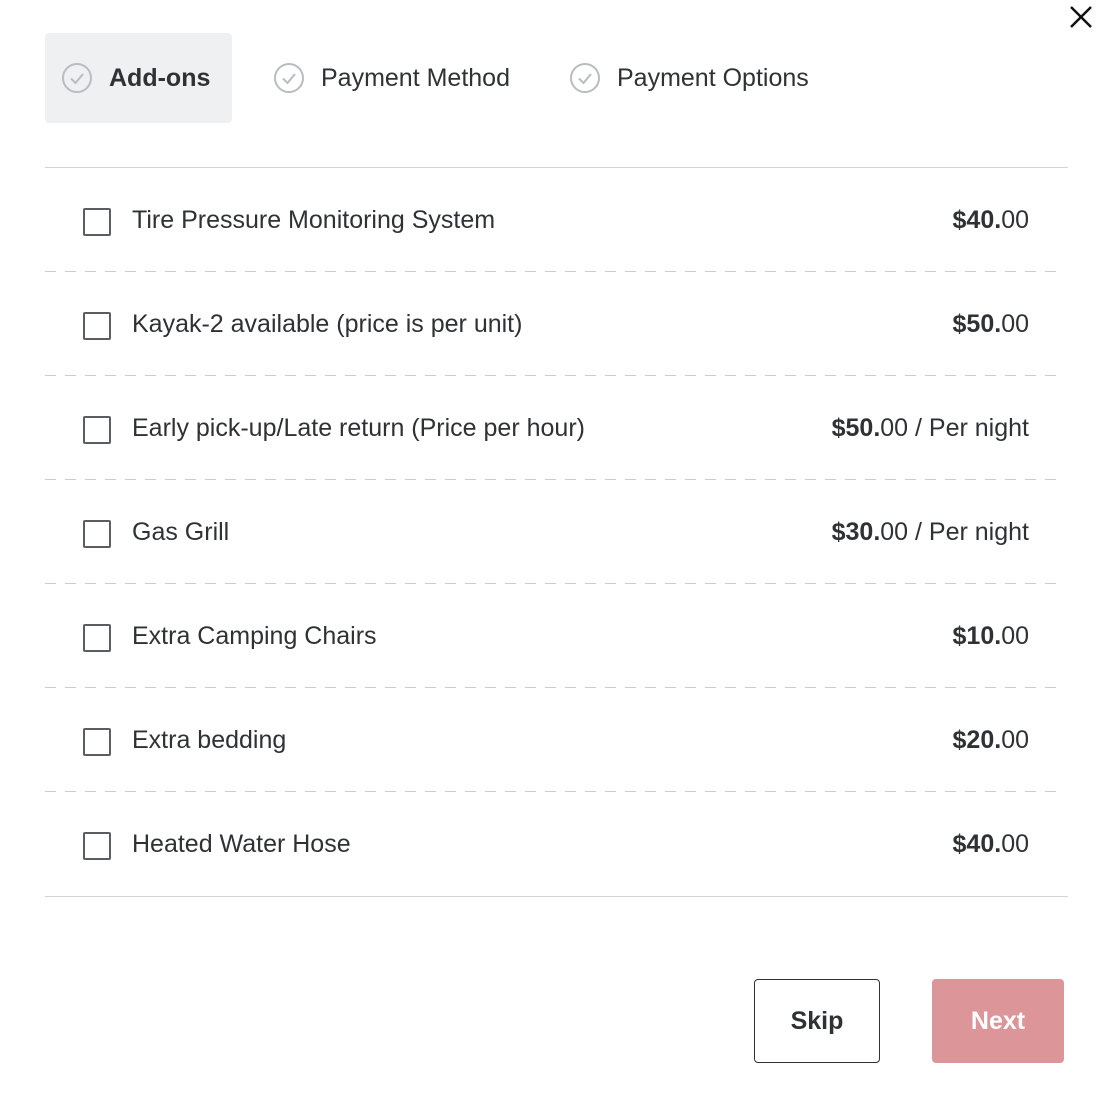 This screenshot has height=1096, width=1100. Describe the element at coordinates (713, 77) in the screenshot. I see `tab-label: Payment Options` at that location.